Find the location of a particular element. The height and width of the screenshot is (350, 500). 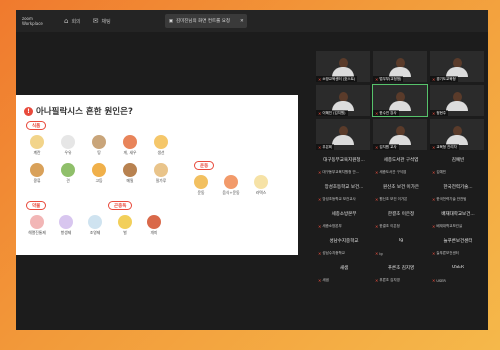

participant-name-text: 세종도서관 구석엽 is located at coordinates (393, 172).